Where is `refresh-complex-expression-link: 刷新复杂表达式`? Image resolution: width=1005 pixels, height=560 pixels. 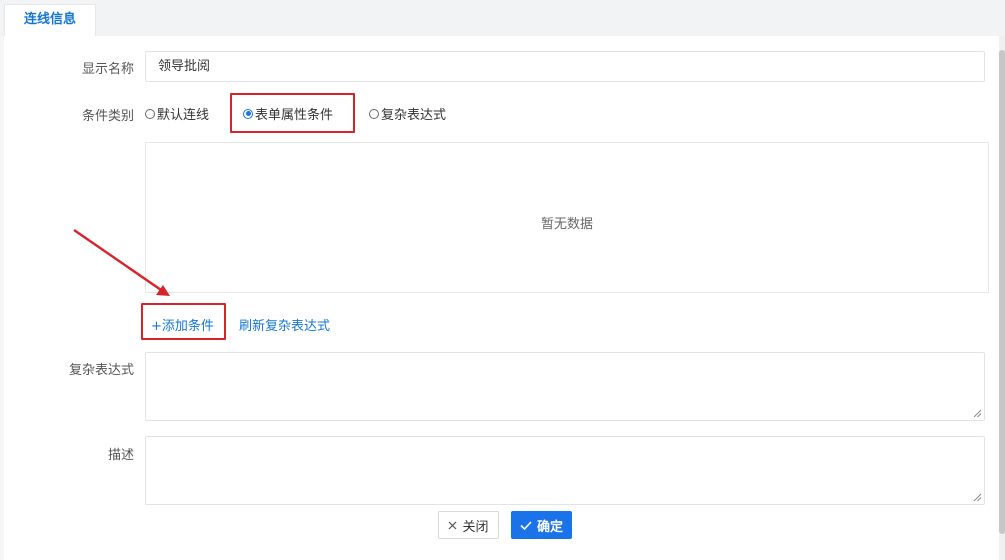 refresh-complex-expression-link: 刷新复杂表达式 is located at coordinates (284, 324).